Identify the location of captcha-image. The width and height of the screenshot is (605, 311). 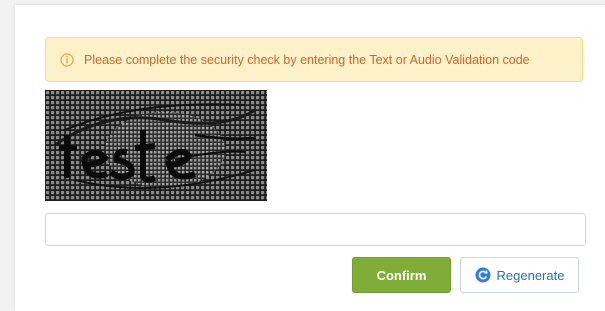
(156, 145).